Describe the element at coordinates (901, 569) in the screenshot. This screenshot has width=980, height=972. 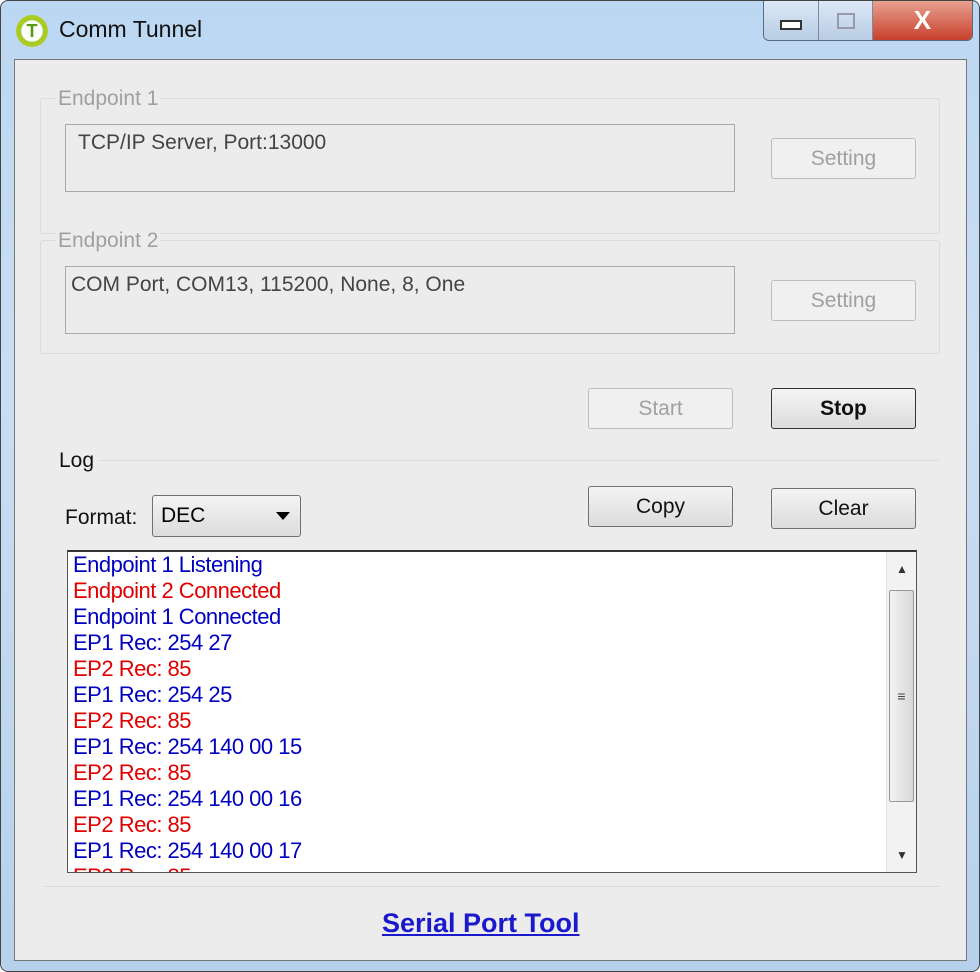
I see `scroll-up-icon: ▲` at that location.